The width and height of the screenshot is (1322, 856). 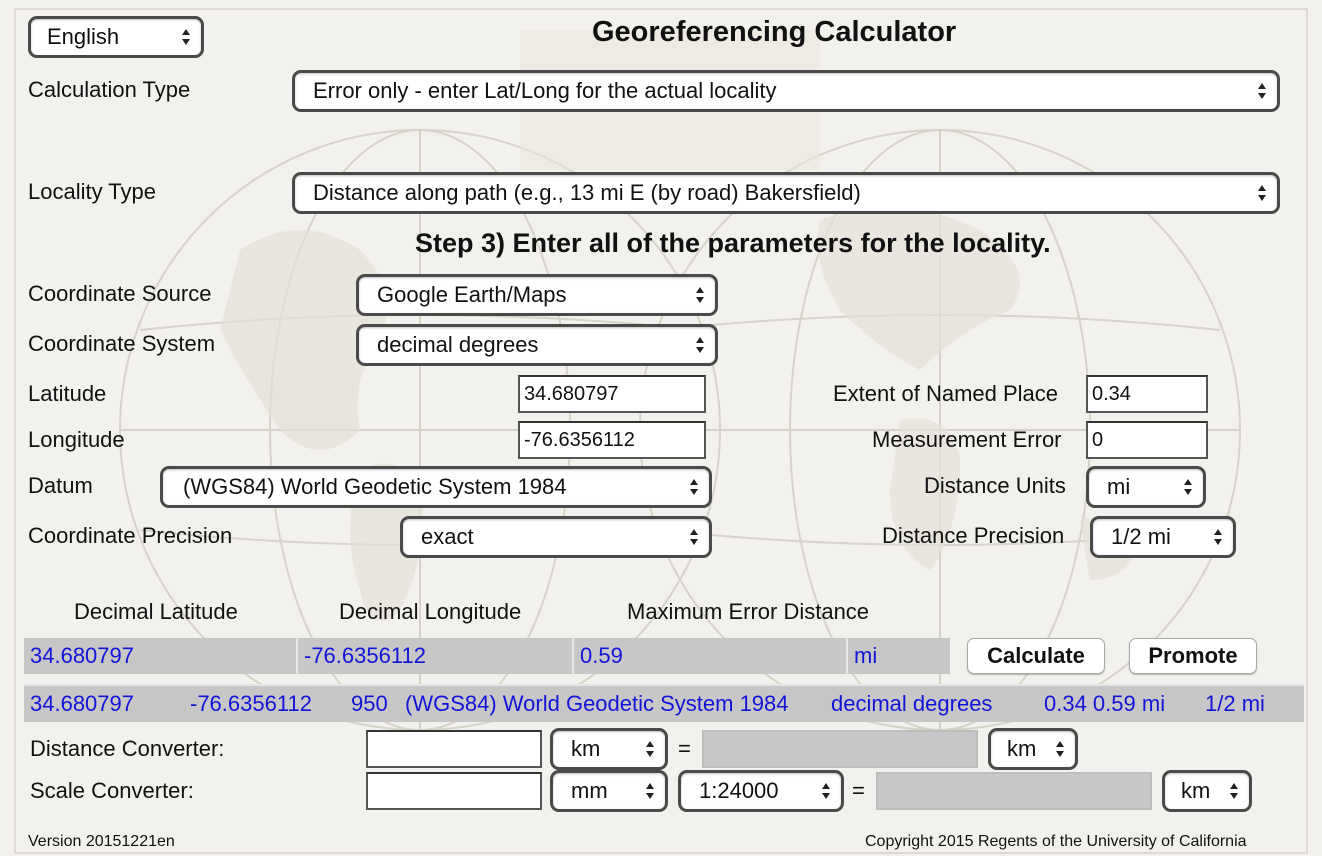 What do you see at coordinates (967, 439) in the screenshot?
I see `measurement-error-label: Measurement Error` at bounding box center [967, 439].